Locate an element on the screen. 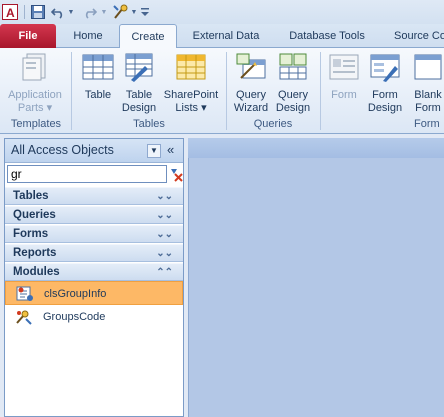 The width and height of the screenshot is (444, 417). redo-icon is located at coordinates (90, 12).